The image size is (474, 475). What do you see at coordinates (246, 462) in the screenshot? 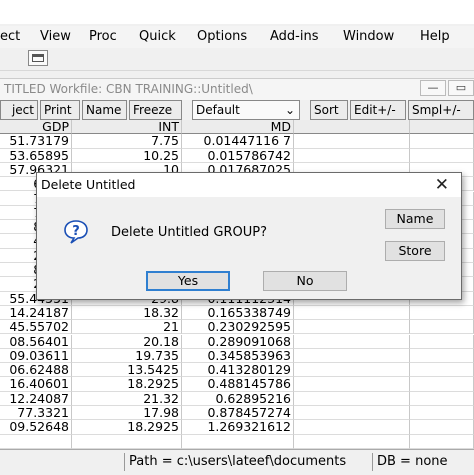
I see `status-path: Path = c:\users\lateef\documents` at bounding box center [246, 462].